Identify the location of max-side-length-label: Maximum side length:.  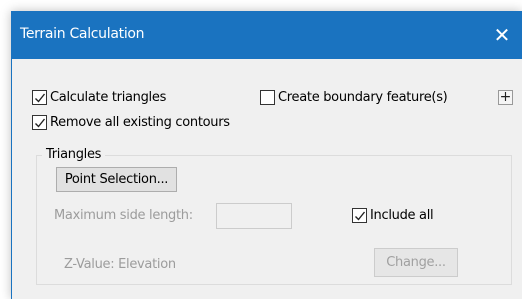
(123, 215).